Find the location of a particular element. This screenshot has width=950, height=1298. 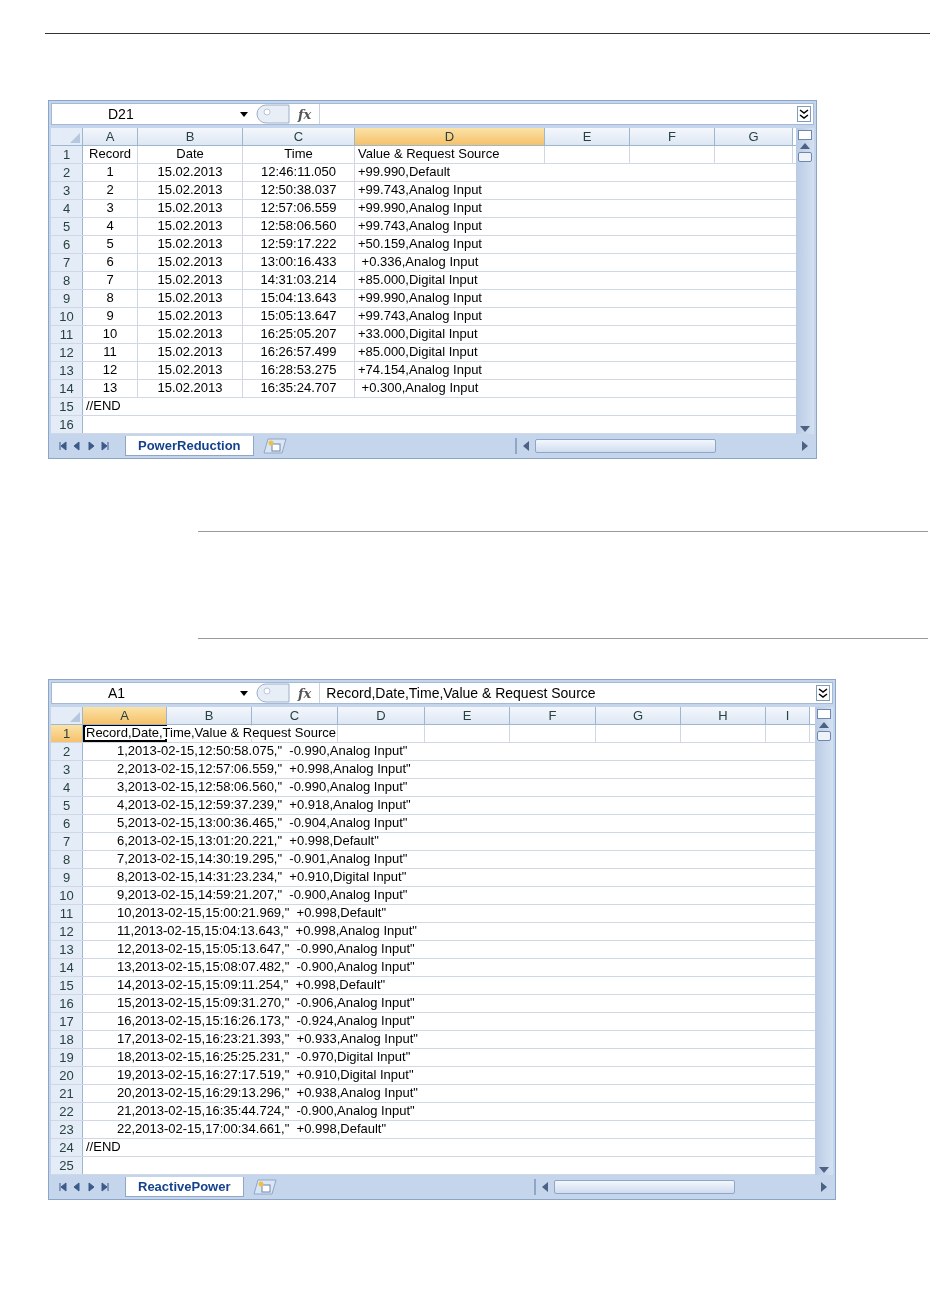

cell-text: 12:46:11.050 is located at coordinates (298, 171).